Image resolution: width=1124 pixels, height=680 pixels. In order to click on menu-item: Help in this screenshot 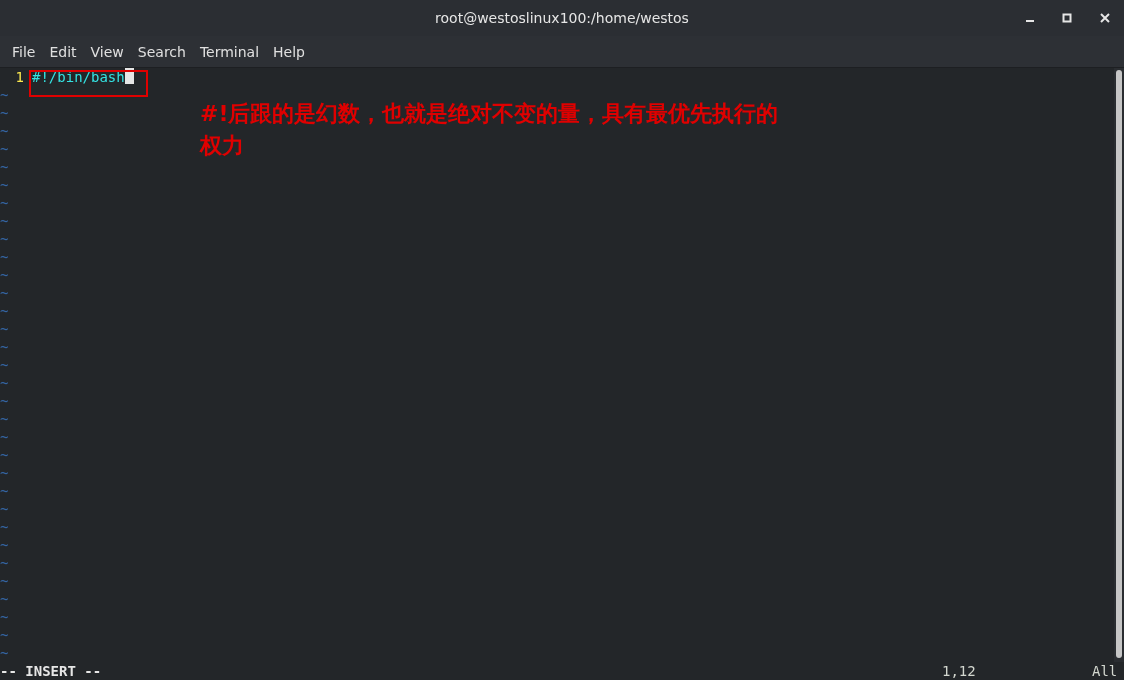, I will do `click(290, 51)`.